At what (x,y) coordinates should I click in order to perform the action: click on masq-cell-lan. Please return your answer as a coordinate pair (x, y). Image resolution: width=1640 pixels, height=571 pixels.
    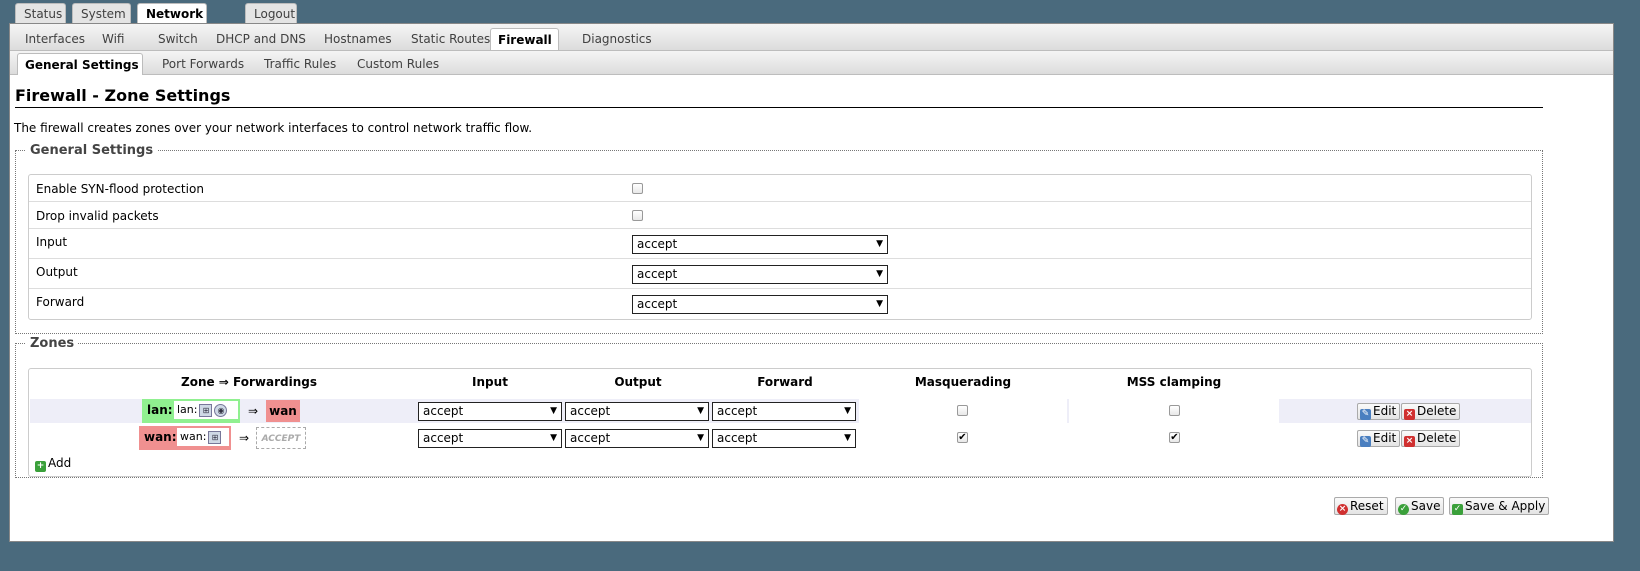
    Looking at the image, I should click on (963, 411).